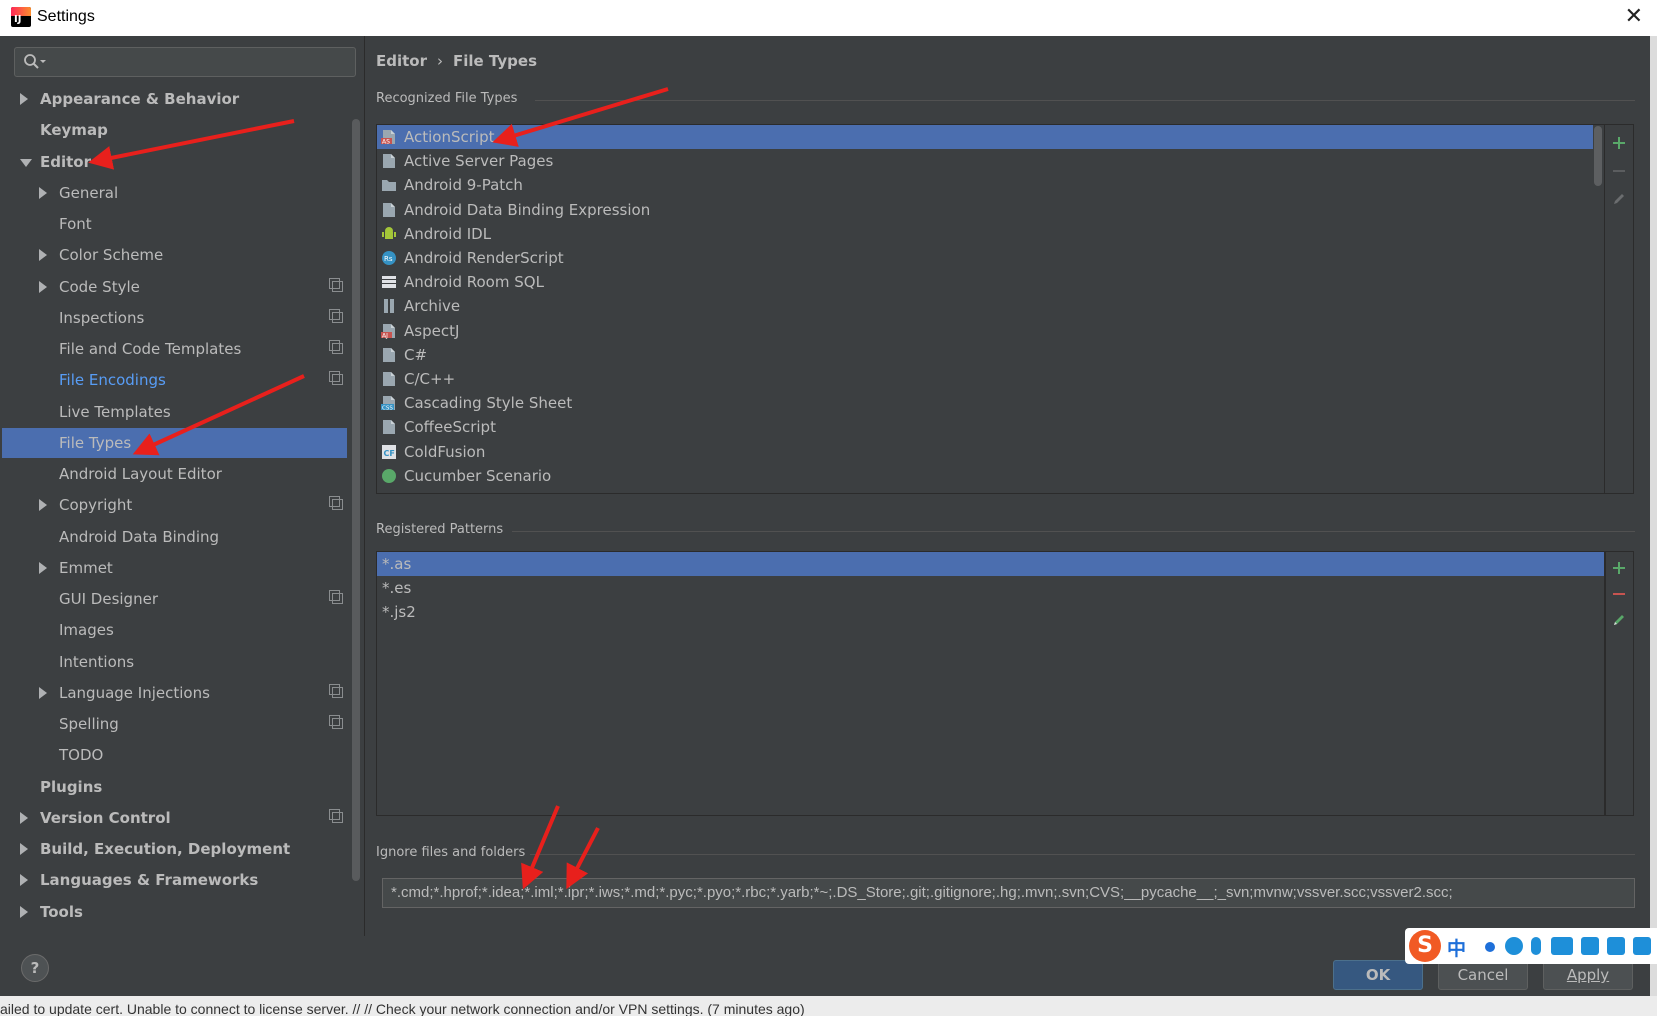  What do you see at coordinates (174, 162) in the screenshot?
I see `sidebar-item-editor: Editor` at bounding box center [174, 162].